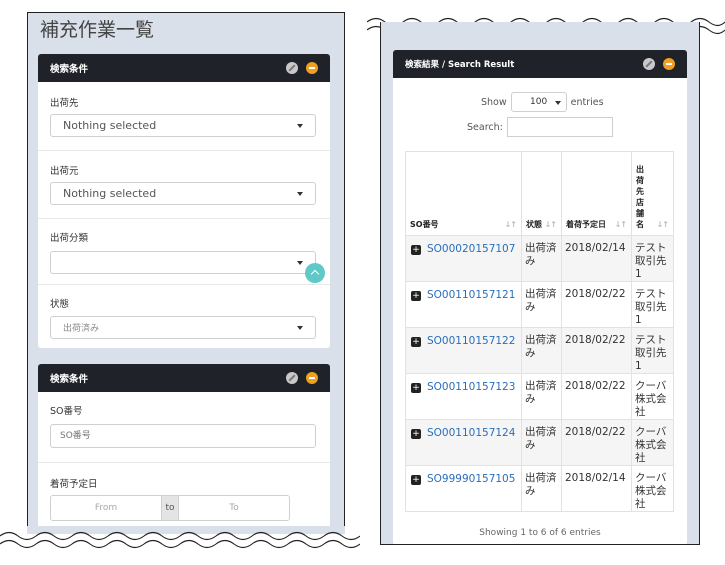 The width and height of the screenshot is (725, 565). I want to click on field-status: 状態 出荷済み, so click(184, 316).